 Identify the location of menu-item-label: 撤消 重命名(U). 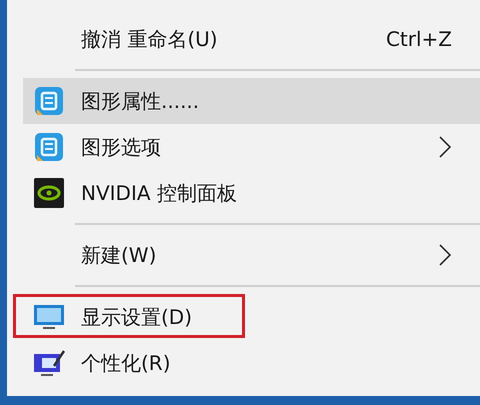
(149, 39).